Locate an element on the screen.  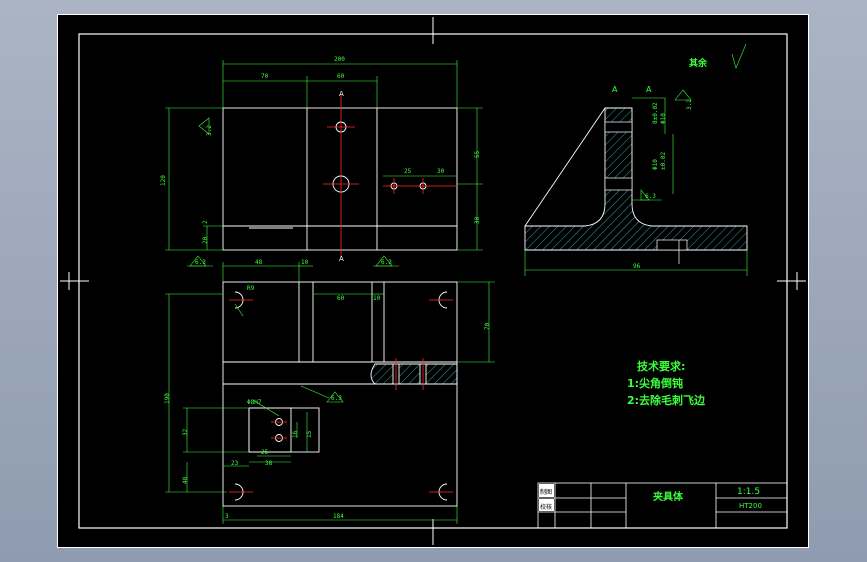
dim-front-184: 184 is located at coordinates (338, 516).